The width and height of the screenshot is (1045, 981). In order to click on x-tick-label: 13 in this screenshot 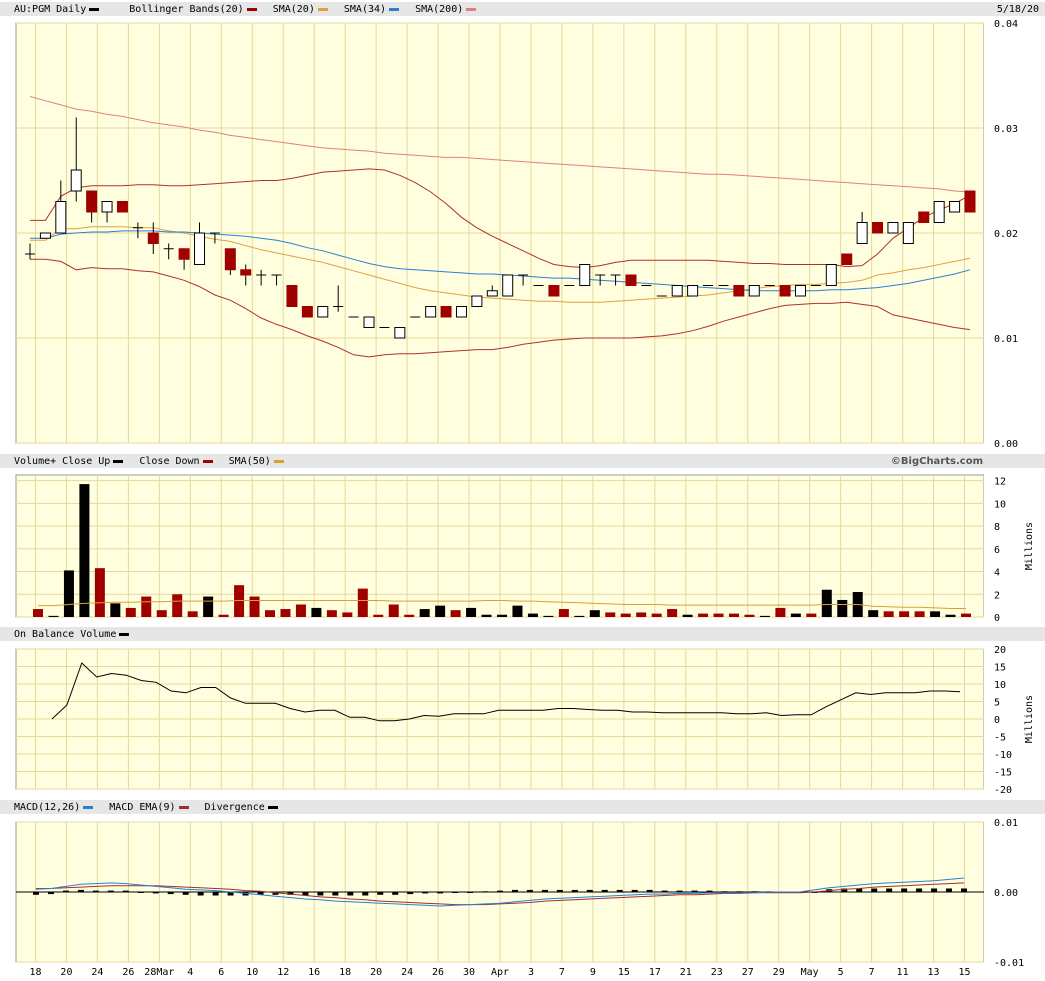, I will do `click(934, 972)`.